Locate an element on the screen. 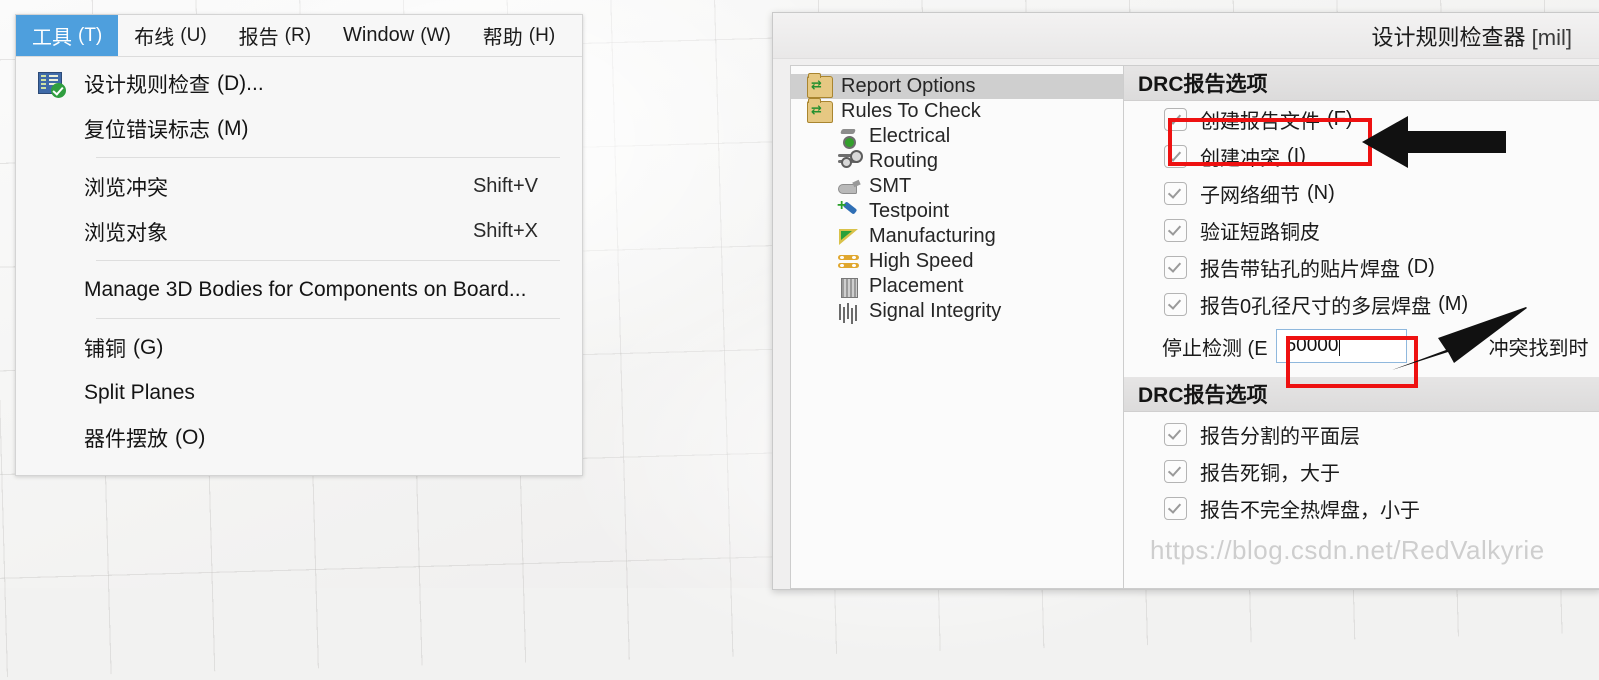  option-create-report-file: 创建报告文件 (F) is located at coordinates (1361, 119).